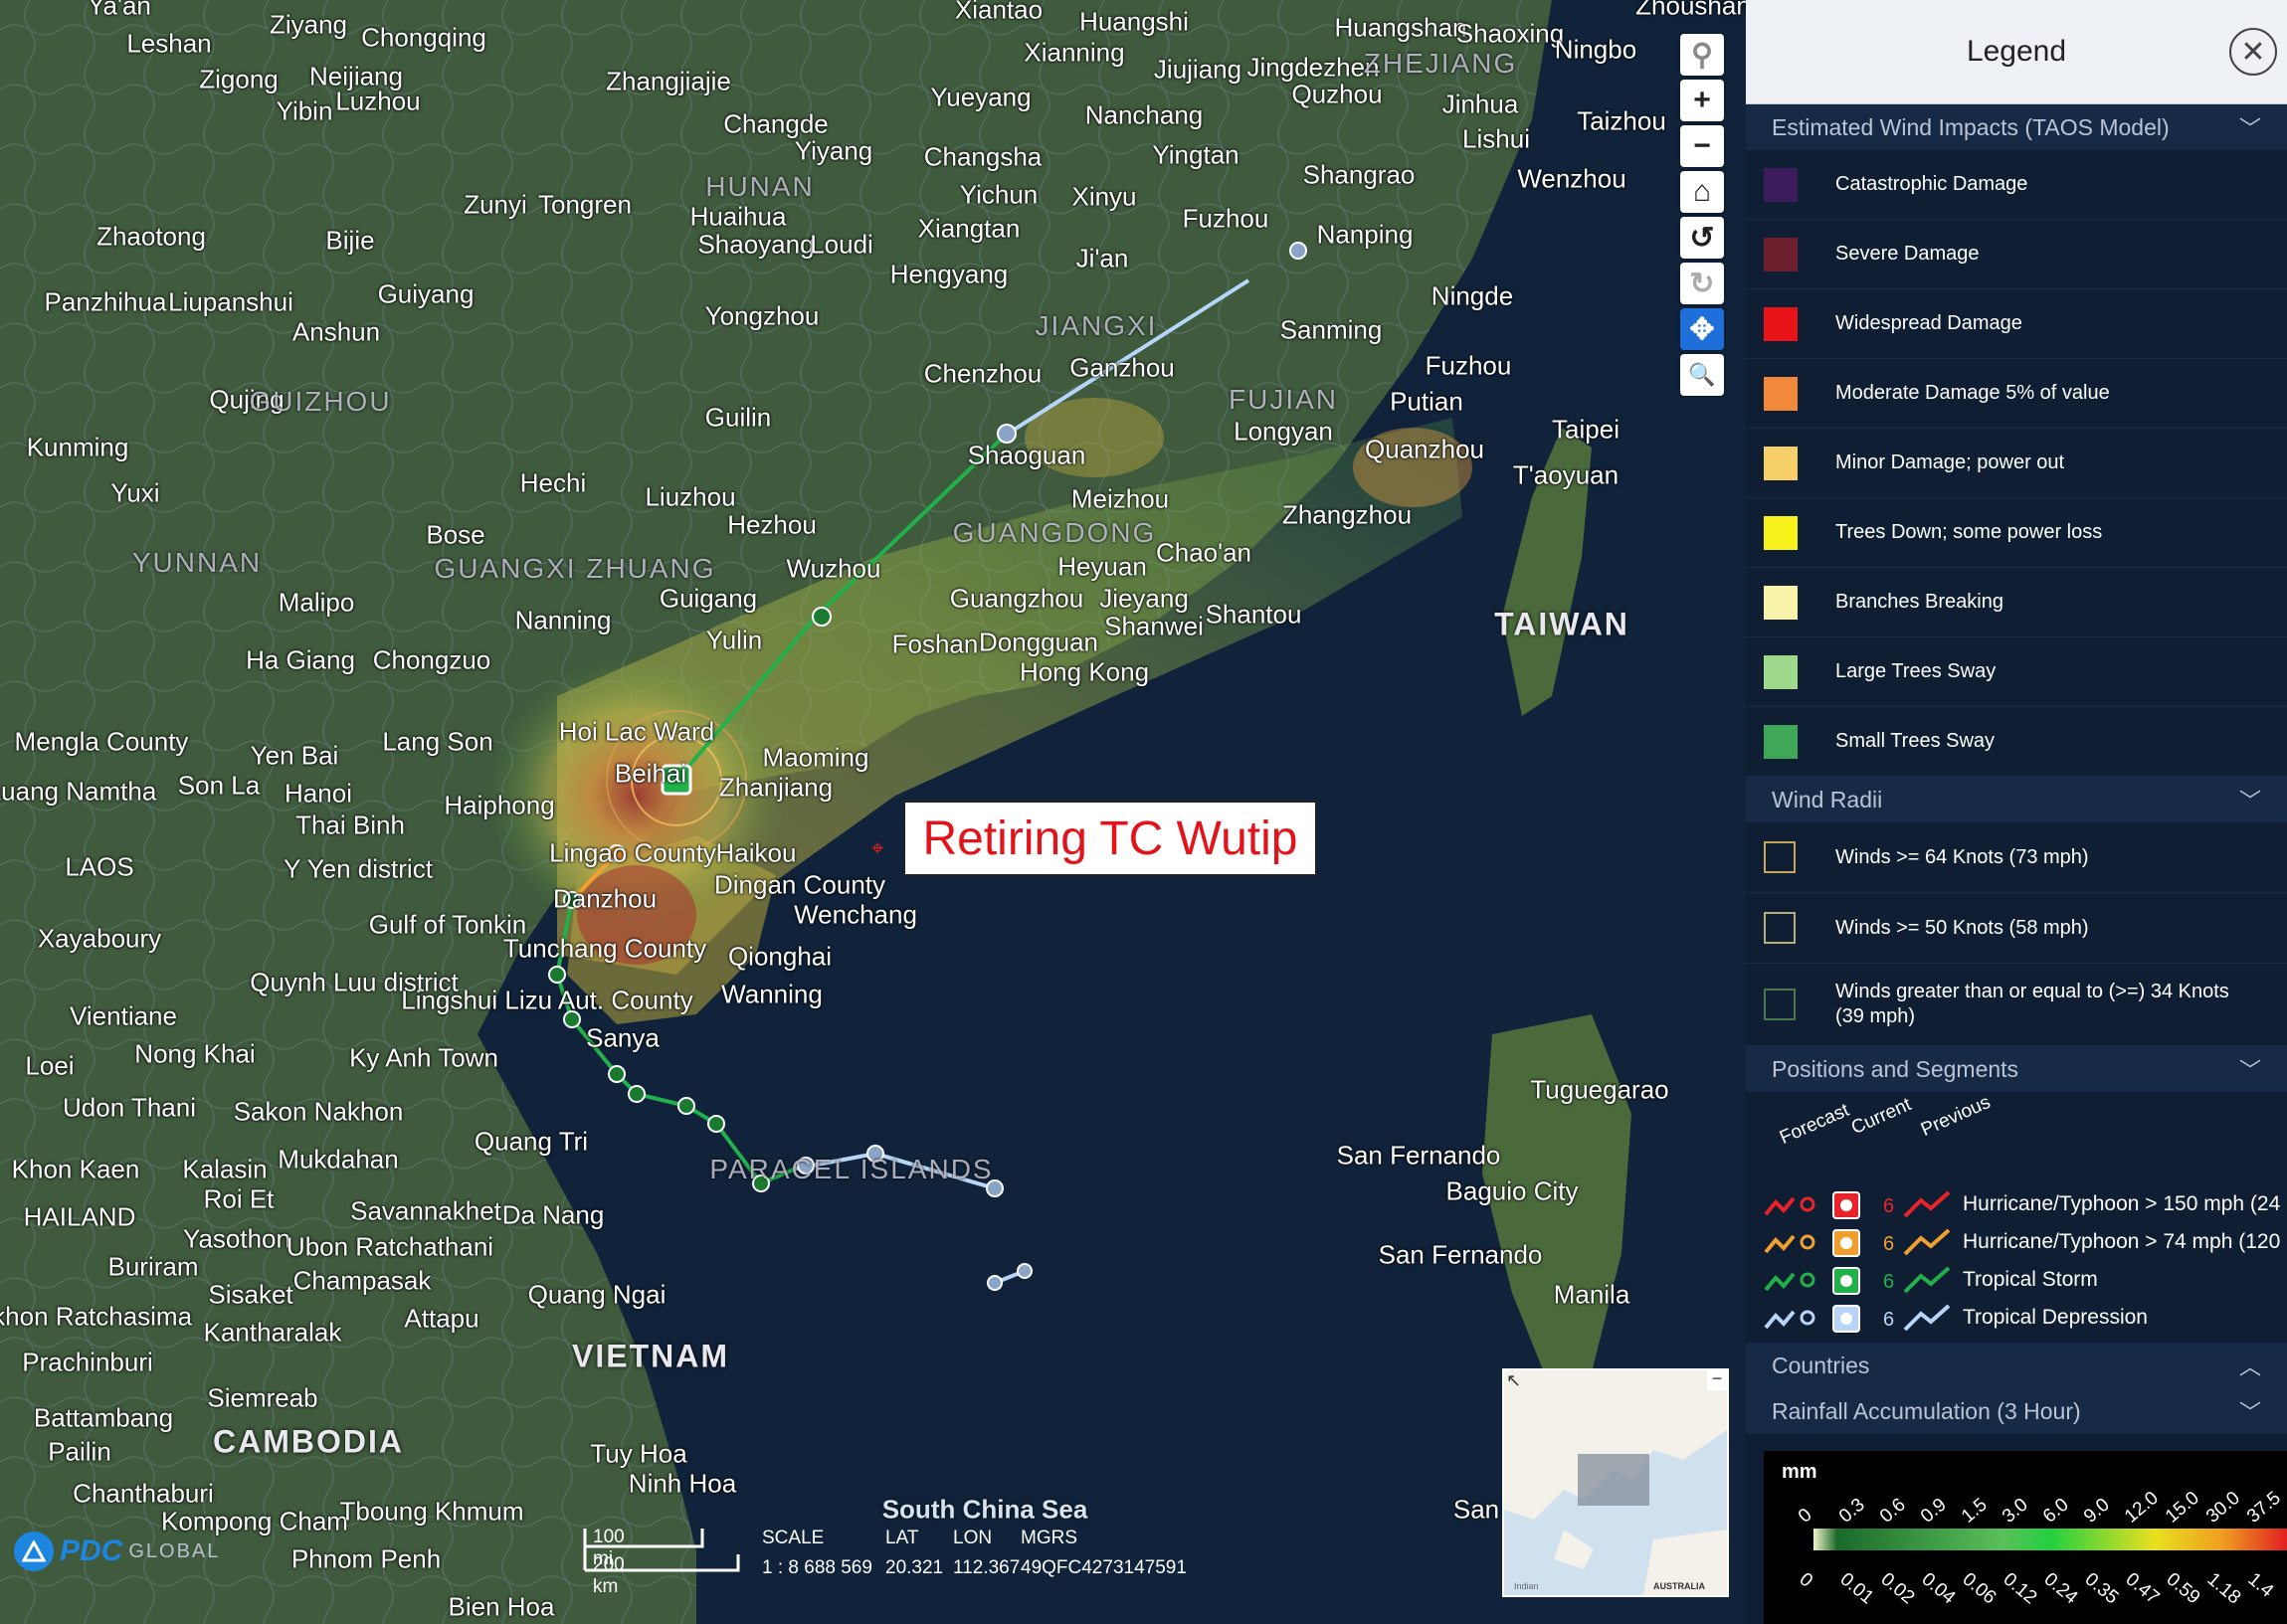 The width and height of the screenshot is (2287, 1624). Describe the element at coordinates (501, 1606) in the screenshot. I see `city-label: Bien Hoa` at that location.